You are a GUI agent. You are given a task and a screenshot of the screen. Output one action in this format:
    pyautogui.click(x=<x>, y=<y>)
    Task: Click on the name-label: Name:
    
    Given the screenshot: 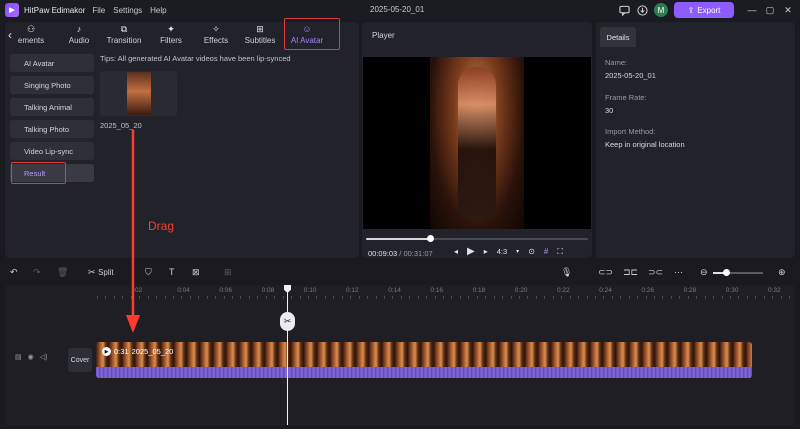 What is the action you would take?
    pyautogui.click(x=616, y=62)
    